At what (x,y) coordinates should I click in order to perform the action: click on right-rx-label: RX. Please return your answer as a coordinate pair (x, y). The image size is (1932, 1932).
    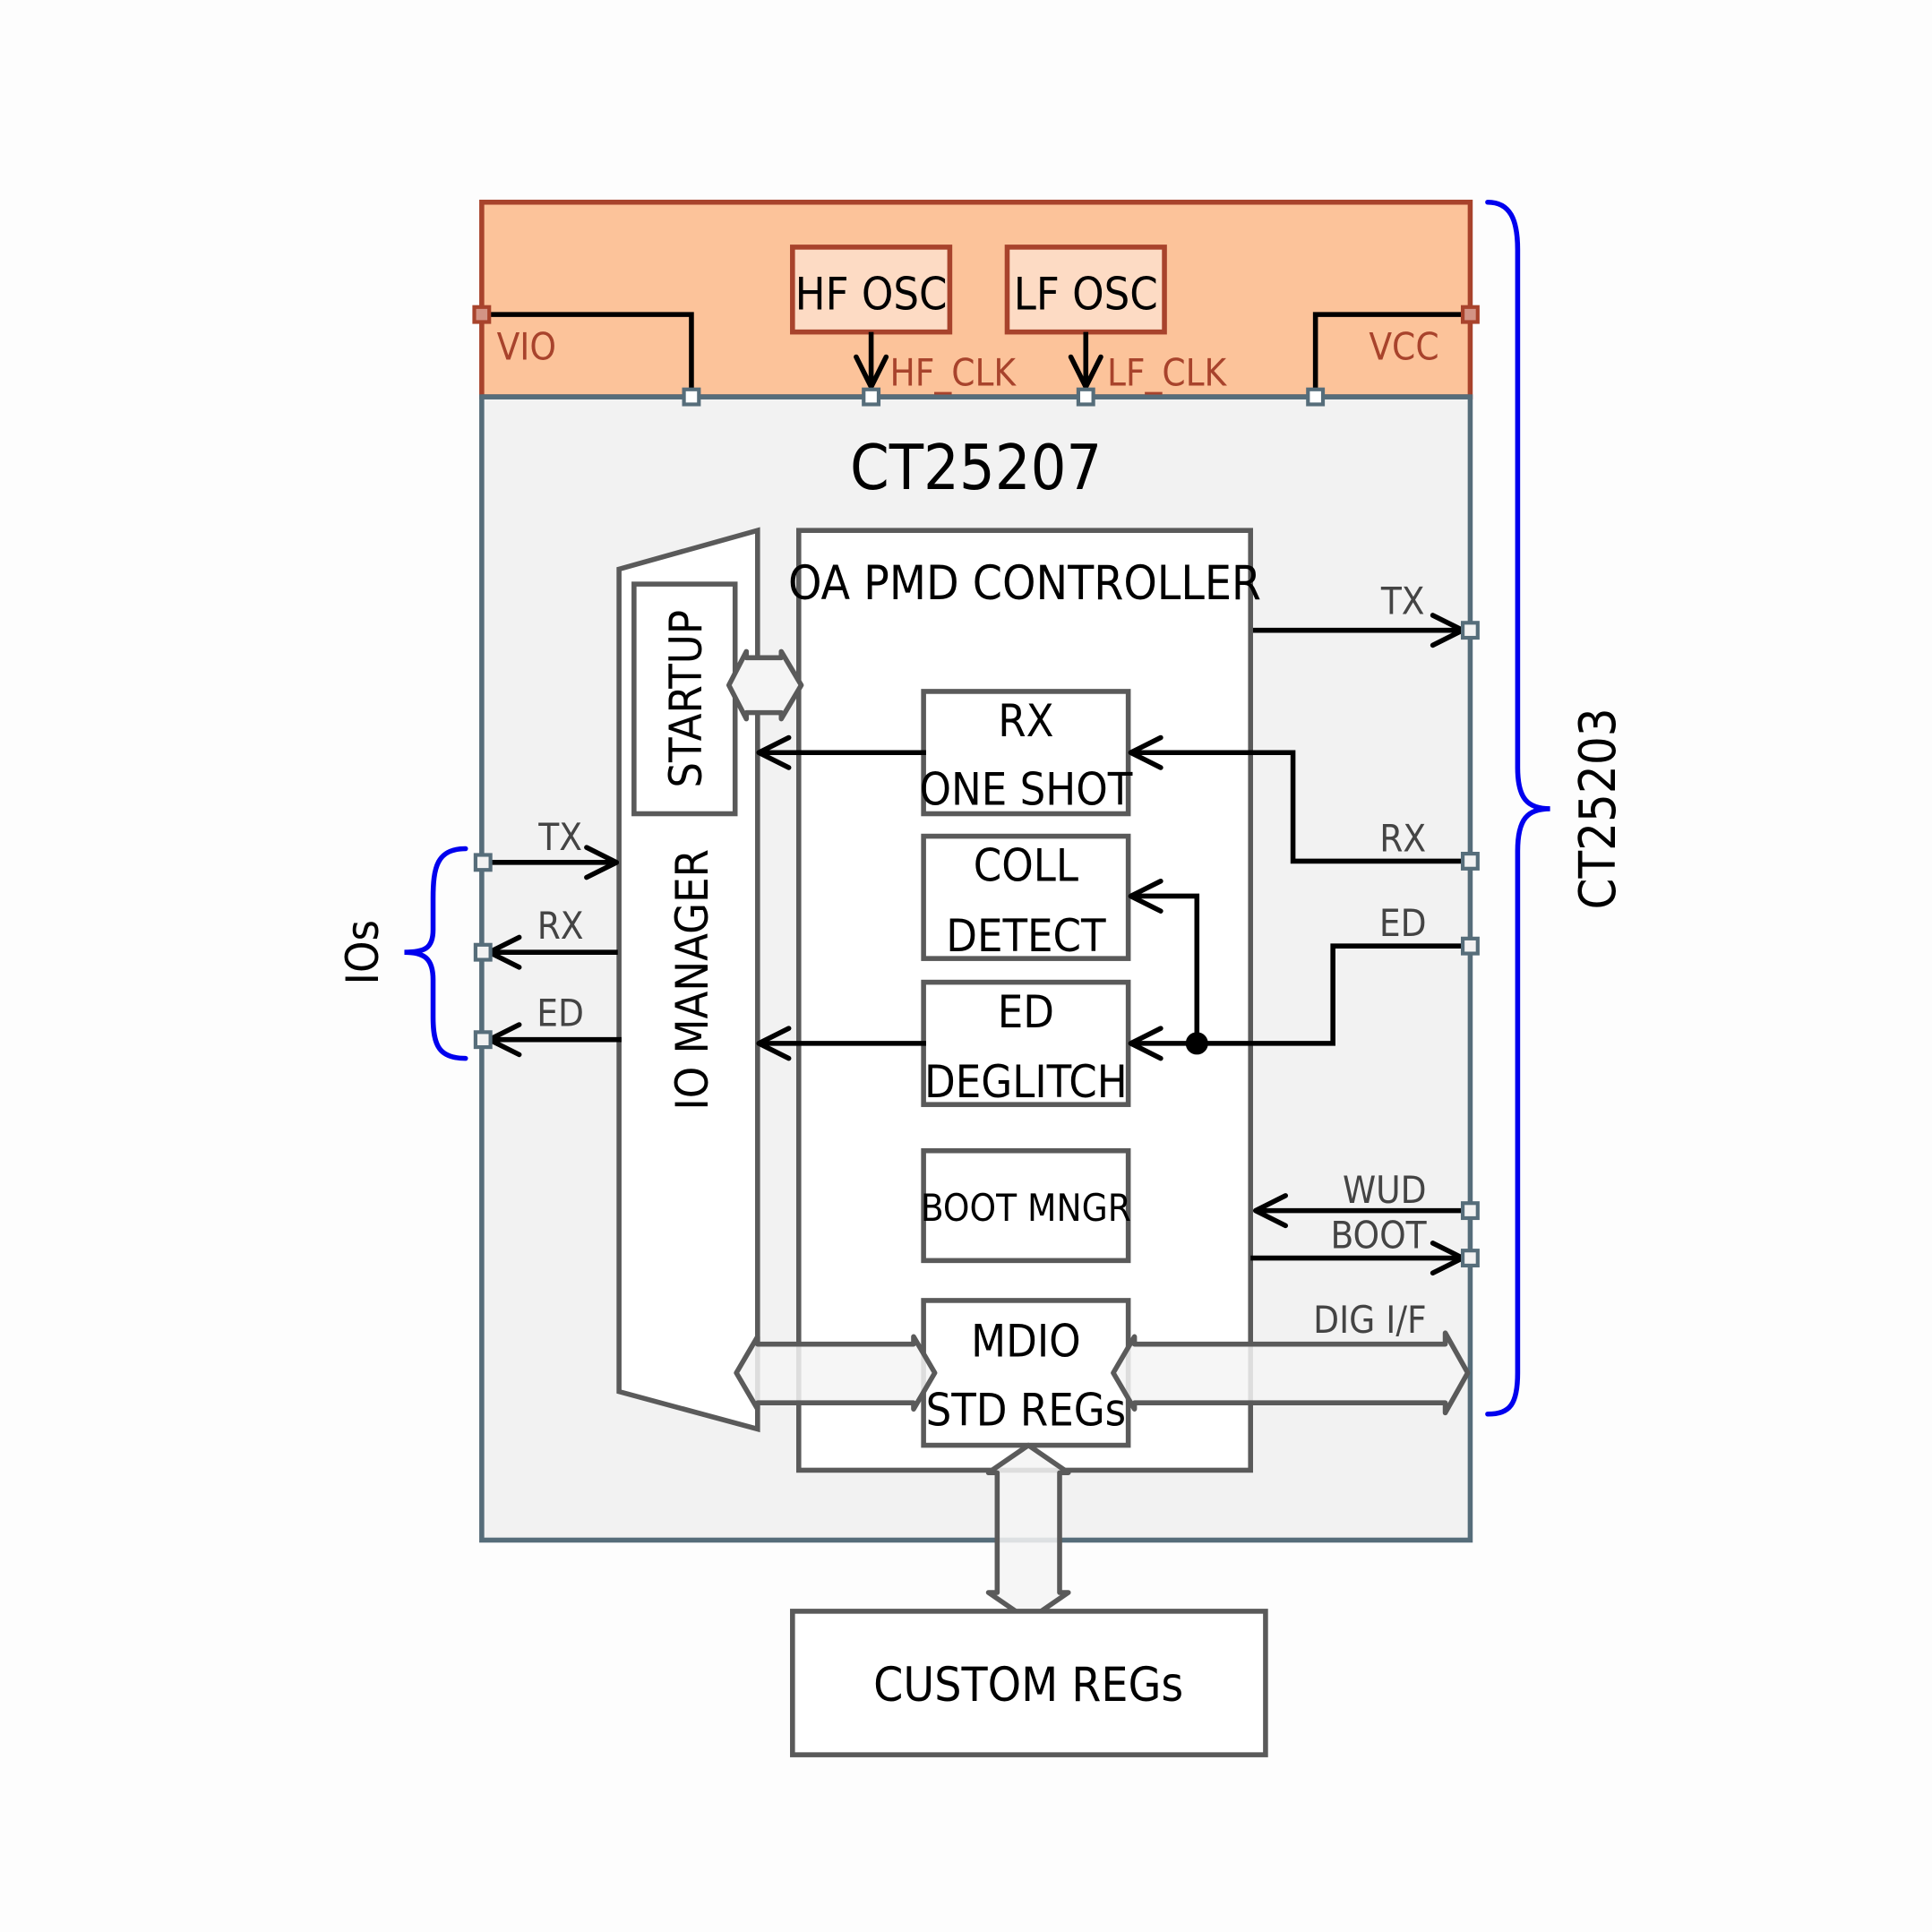
    Looking at the image, I should click on (1402, 838).